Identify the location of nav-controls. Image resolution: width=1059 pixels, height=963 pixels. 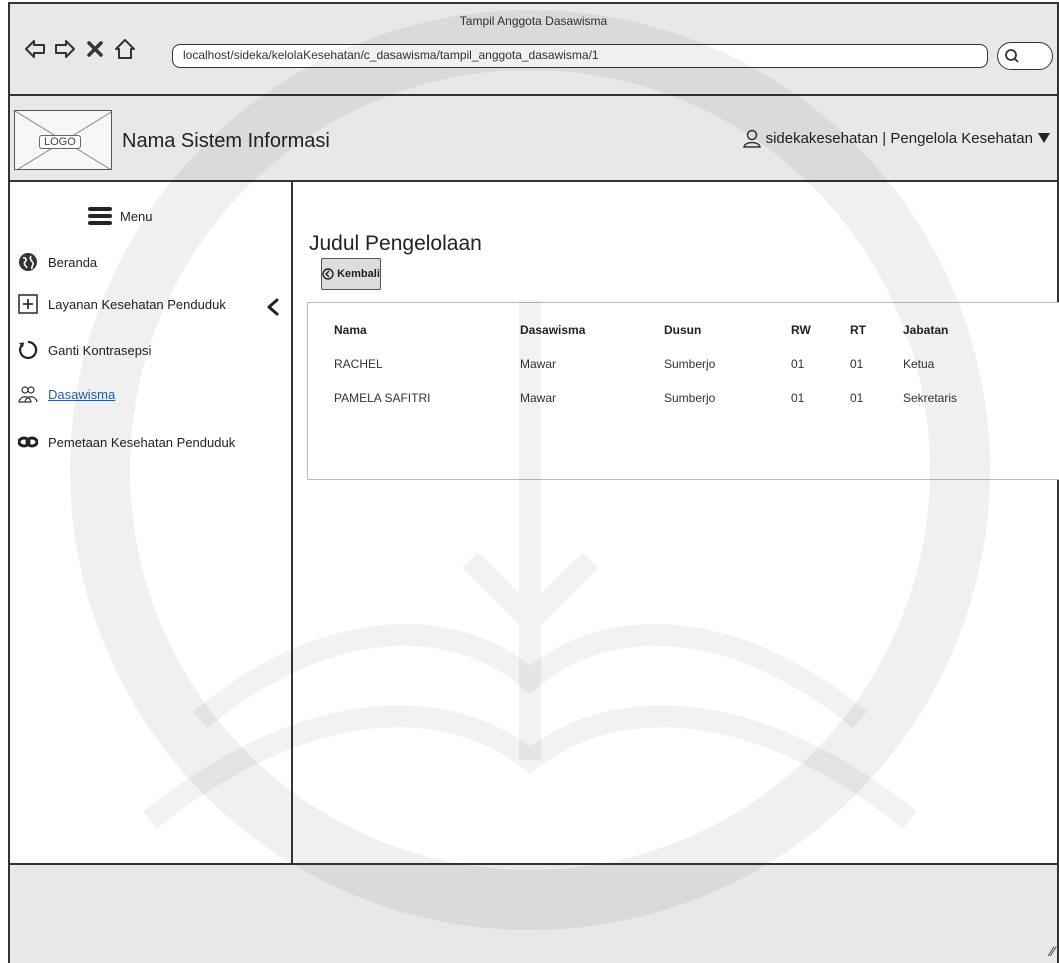
(80, 49).